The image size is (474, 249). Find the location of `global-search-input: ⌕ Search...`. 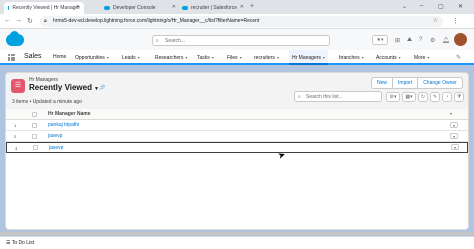

global-search-input: ⌕ Search... is located at coordinates (241, 40).